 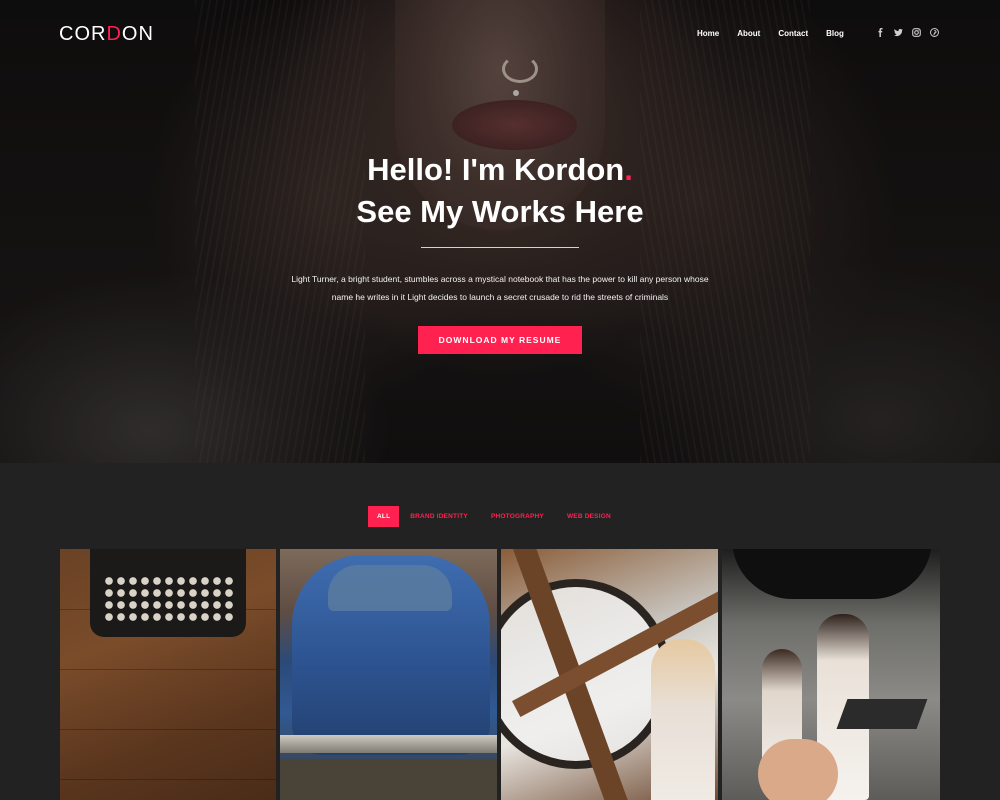 I want to click on social-links, so click(x=912, y=32).